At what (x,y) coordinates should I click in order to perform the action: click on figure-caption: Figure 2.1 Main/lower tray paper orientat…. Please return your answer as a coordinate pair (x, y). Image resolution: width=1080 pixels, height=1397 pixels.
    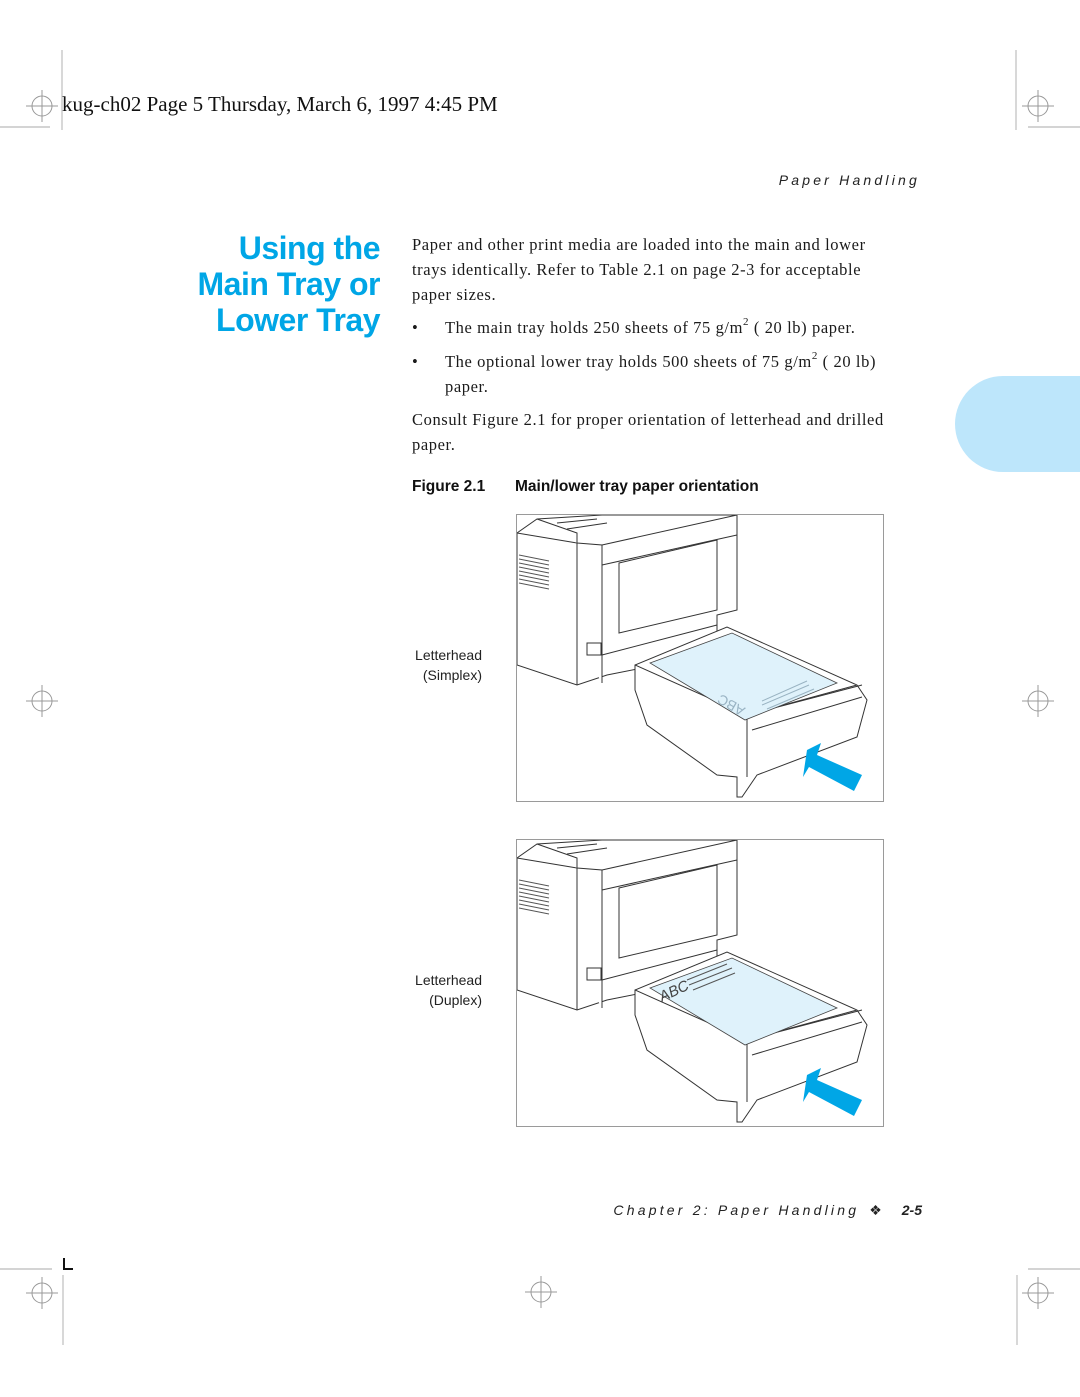
    Looking at the image, I should click on (585, 487).